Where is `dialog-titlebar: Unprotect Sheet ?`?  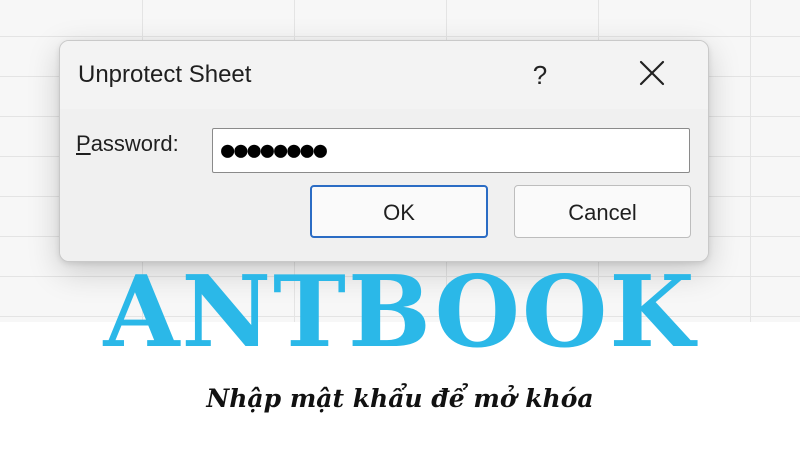
dialog-titlebar: Unprotect Sheet ? is located at coordinates (384, 75).